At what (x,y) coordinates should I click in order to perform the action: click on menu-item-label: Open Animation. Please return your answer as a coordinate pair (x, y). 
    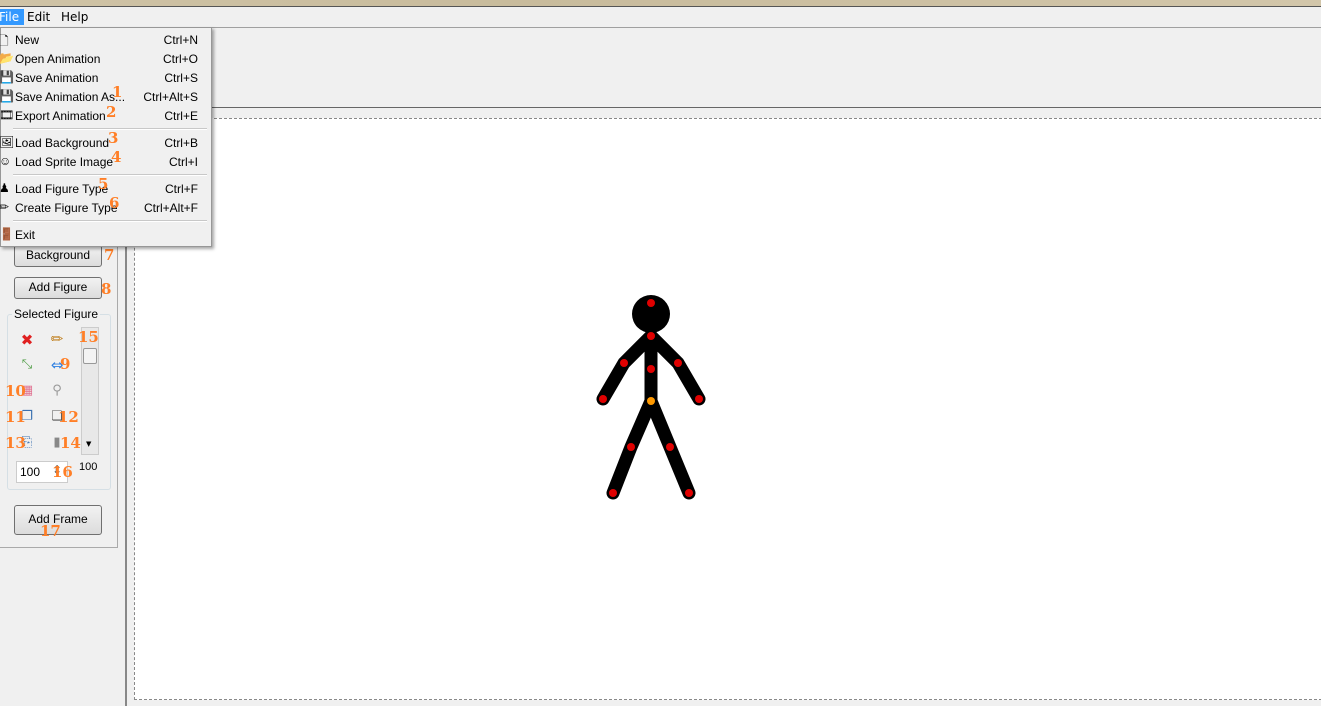
    Looking at the image, I should click on (58, 59).